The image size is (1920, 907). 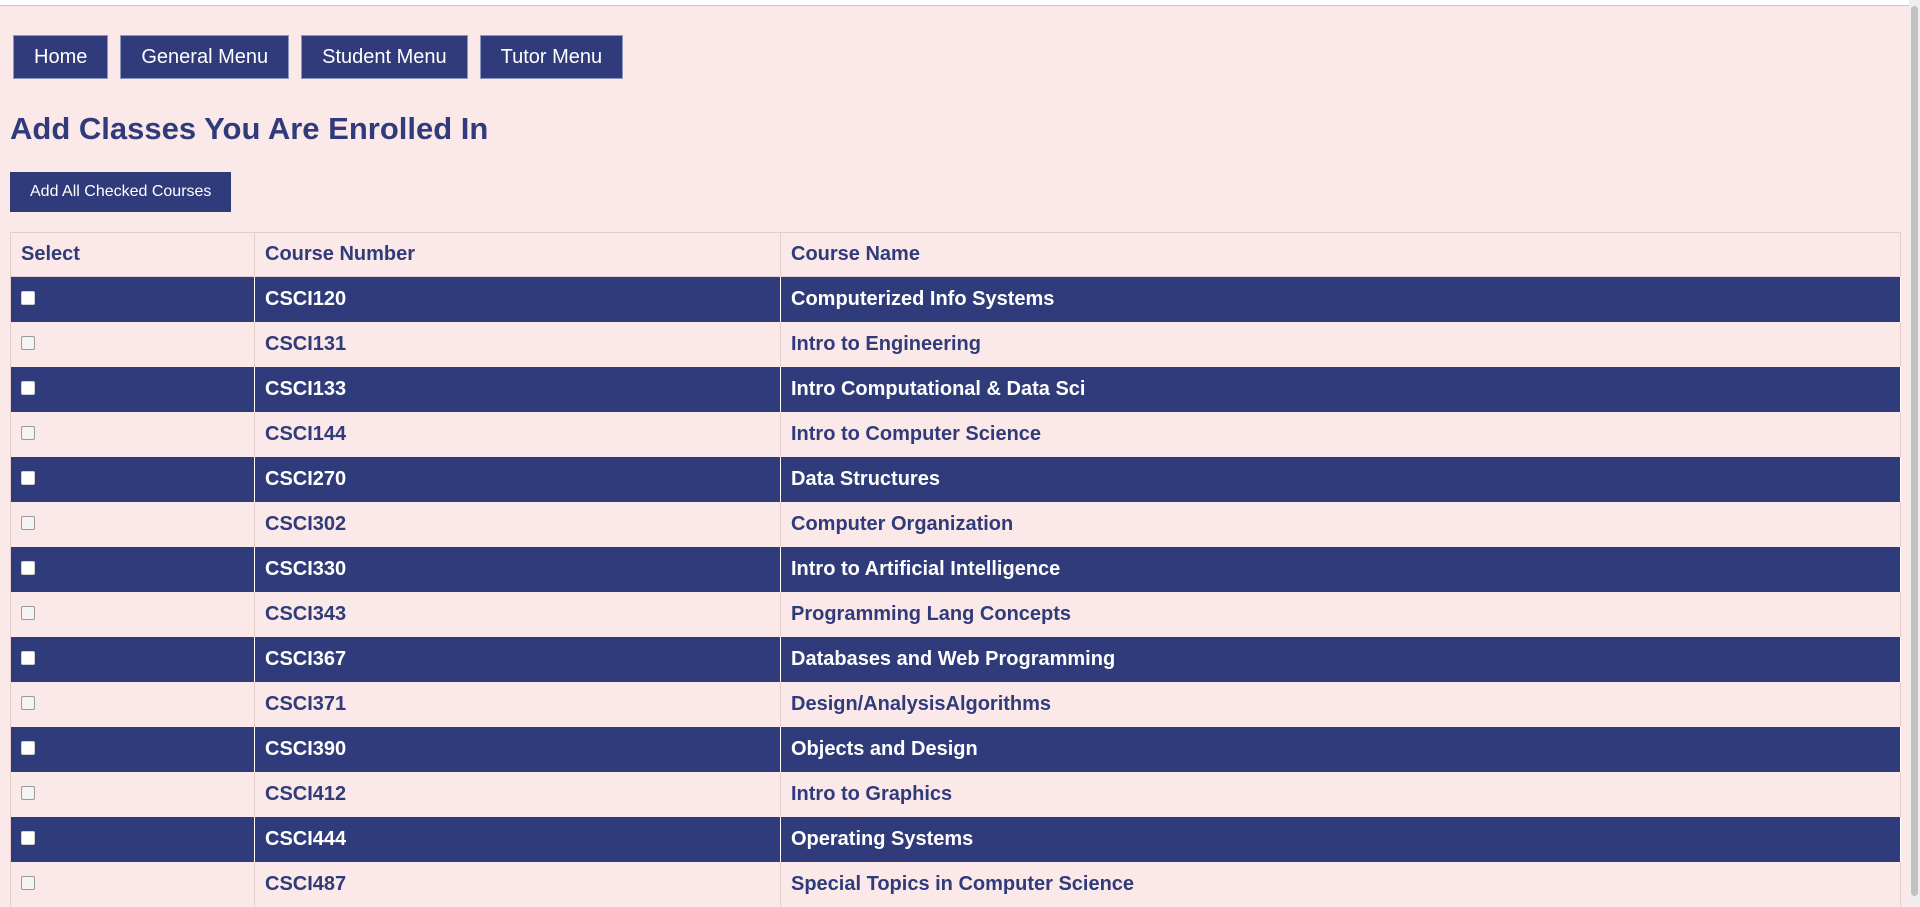 I want to click on table-row: CSCI444 Operating Systems, so click(x=955, y=839).